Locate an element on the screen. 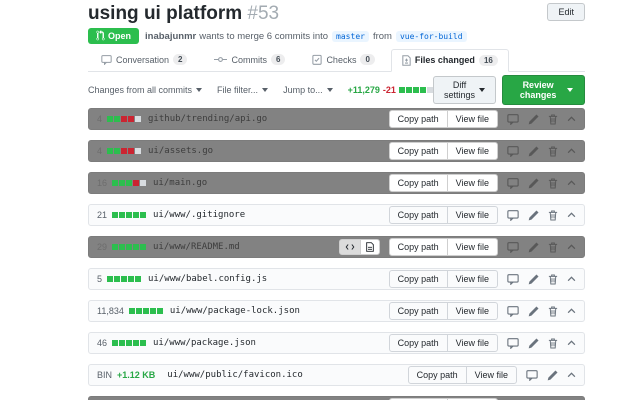 Image resolution: width=640 pixels, height=400 pixels. file-header-row: 16 ui/main.go Copy path View file is located at coordinates (336, 183).